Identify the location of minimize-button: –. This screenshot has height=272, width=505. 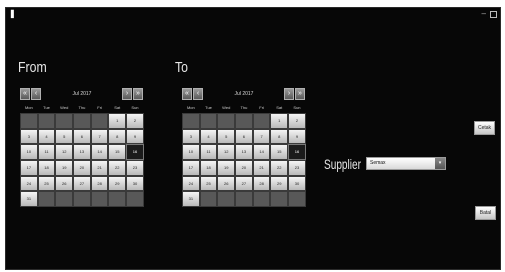
(484, 13).